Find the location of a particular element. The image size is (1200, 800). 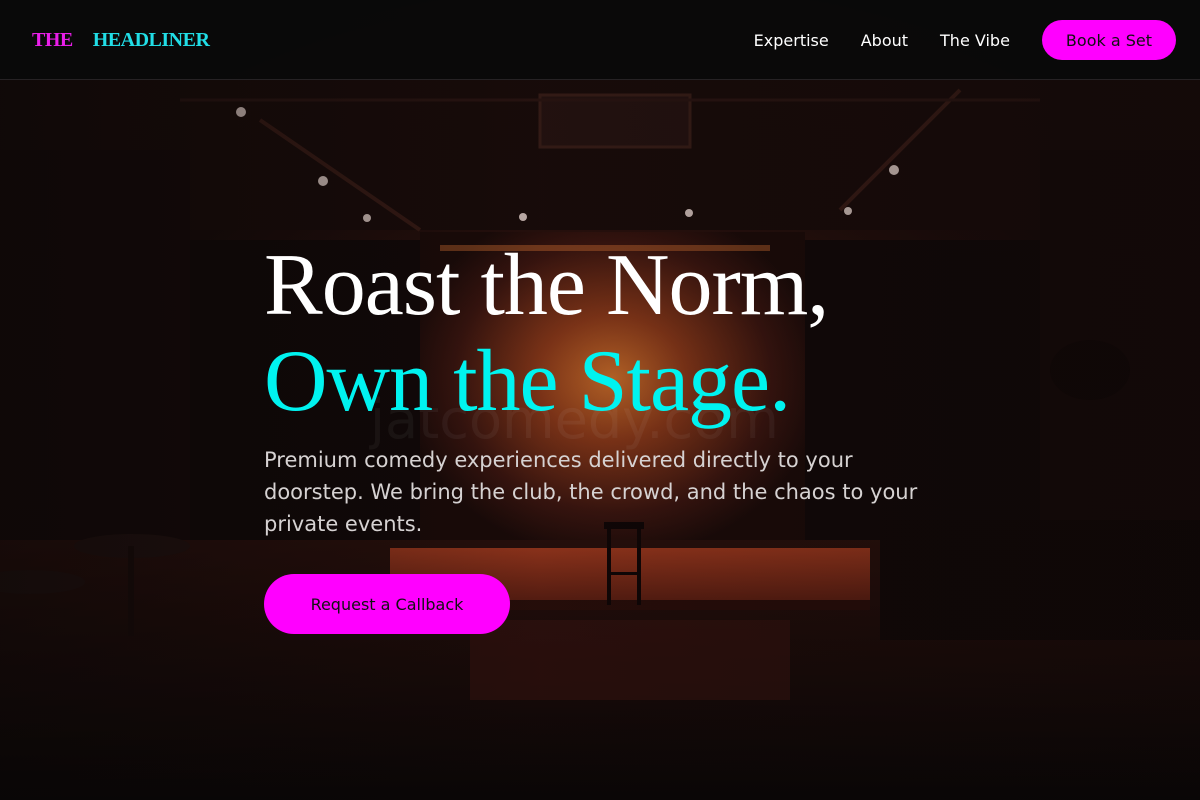

hero-headline-line2: Own the Stage. is located at coordinates (527, 381).